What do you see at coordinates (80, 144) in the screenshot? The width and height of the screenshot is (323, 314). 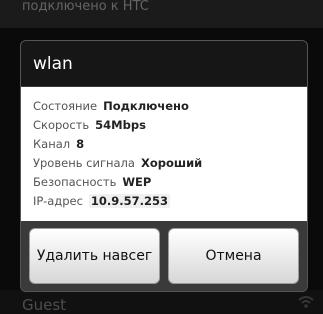 I see `row-value: 8` at bounding box center [80, 144].